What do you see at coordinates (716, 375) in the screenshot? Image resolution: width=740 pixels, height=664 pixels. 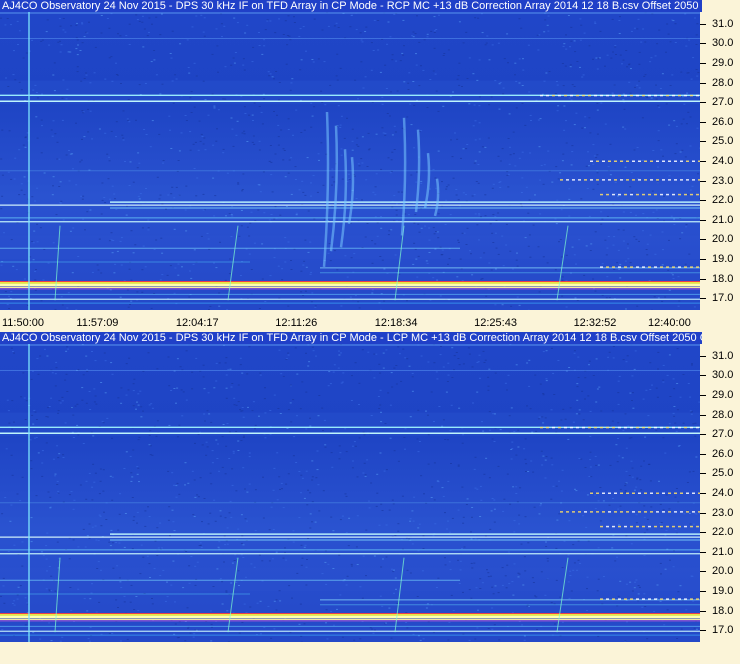 I see `y-tick-label: 30.0` at bounding box center [716, 375].